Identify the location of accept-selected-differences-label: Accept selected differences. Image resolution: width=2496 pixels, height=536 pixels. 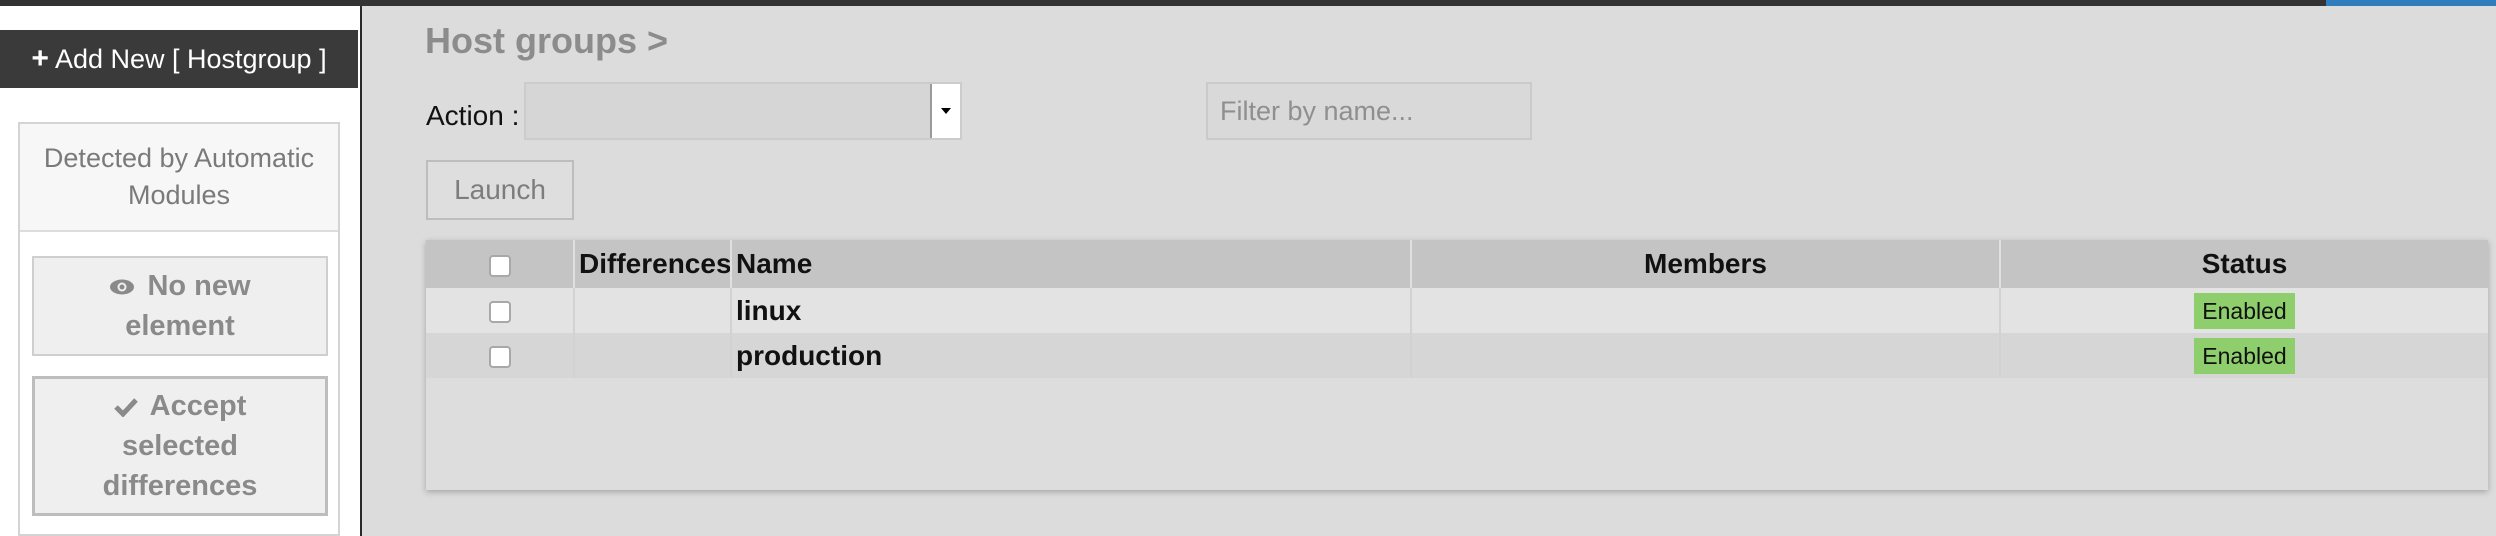
(180, 446).